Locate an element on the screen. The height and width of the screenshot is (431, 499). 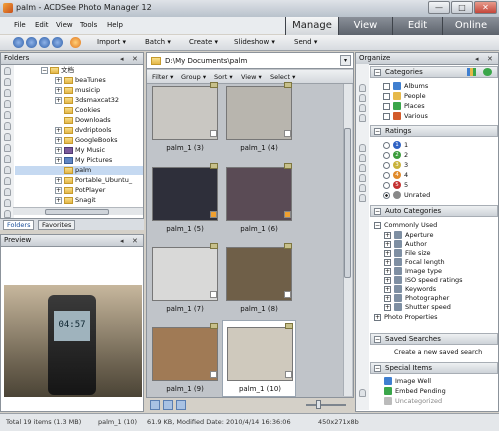
special-embed-pending: Embed Pending is located at coordinates (415, 391).